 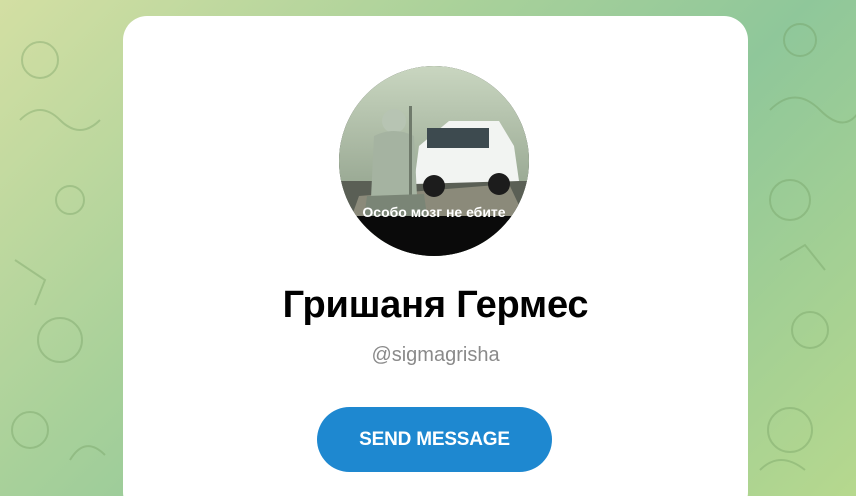 I want to click on profile-name: Гришаня Гермес, so click(x=435, y=305).